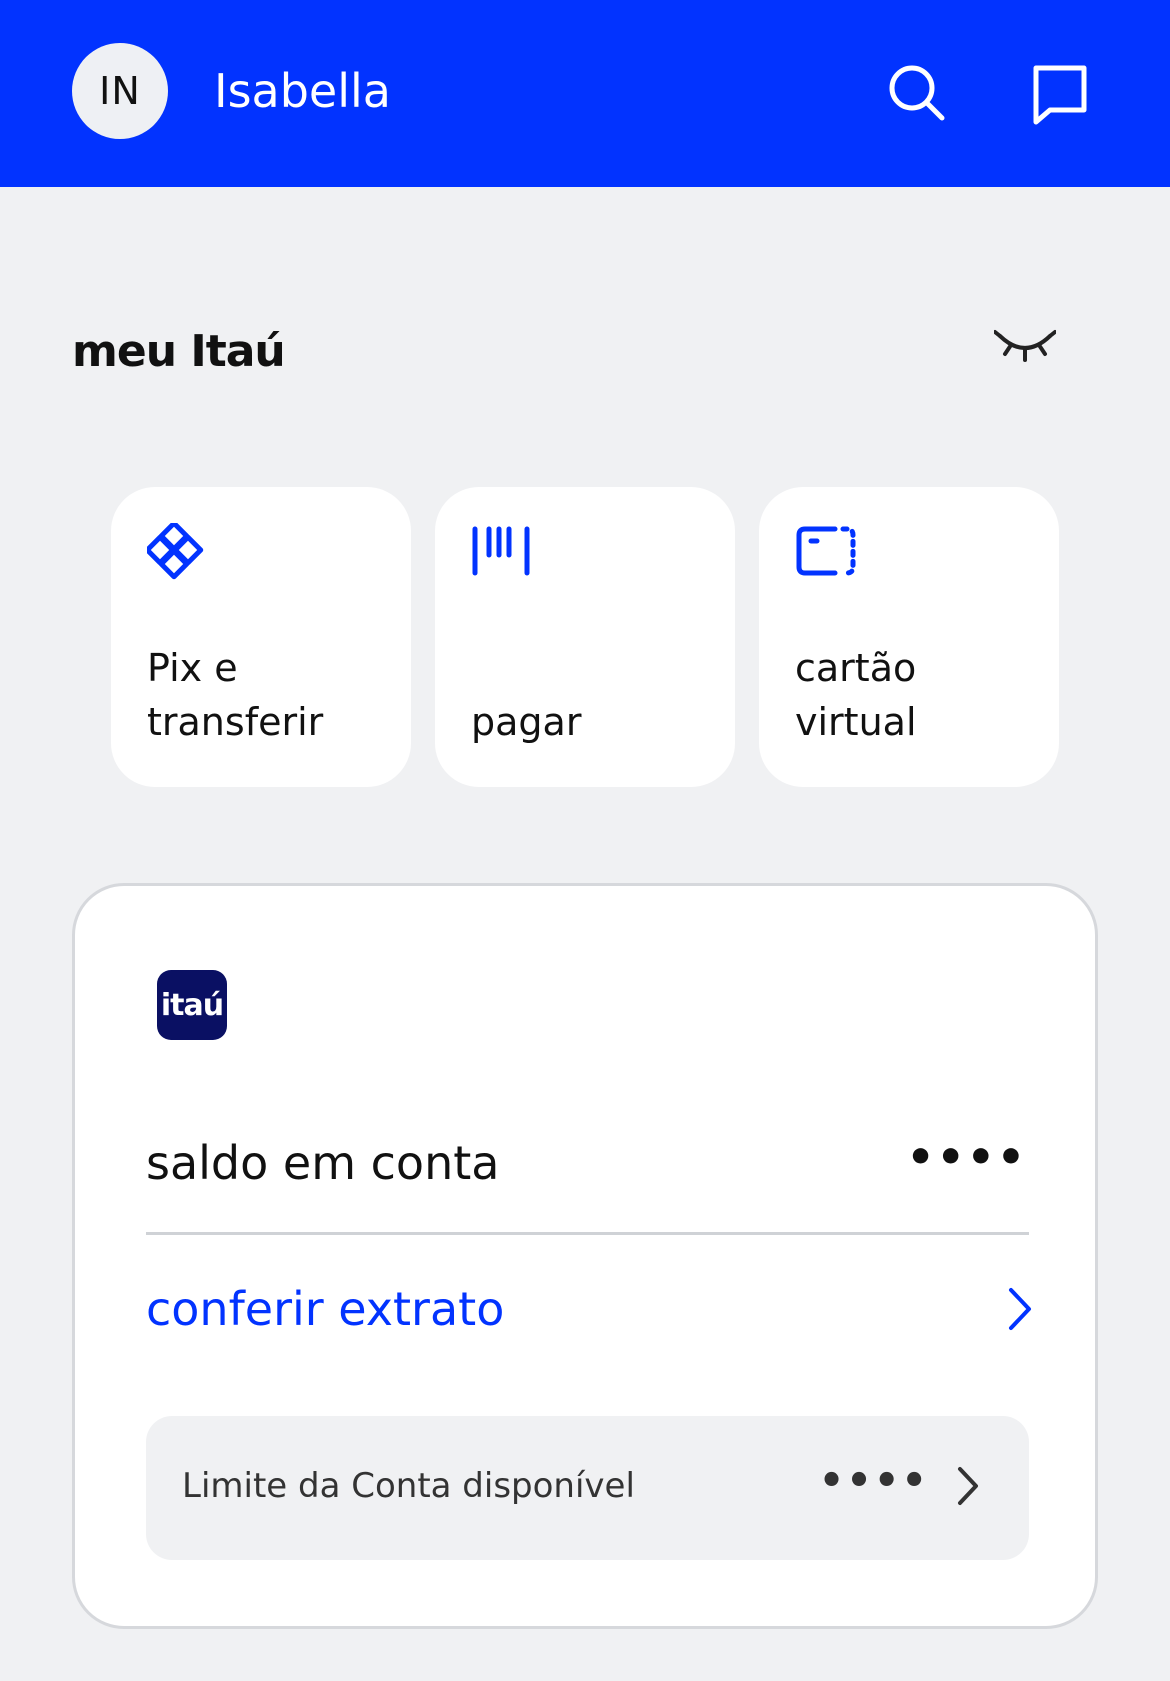 The width and height of the screenshot is (1170, 1681). I want to click on quick-action-label-line2: virtual, so click(856, 722).